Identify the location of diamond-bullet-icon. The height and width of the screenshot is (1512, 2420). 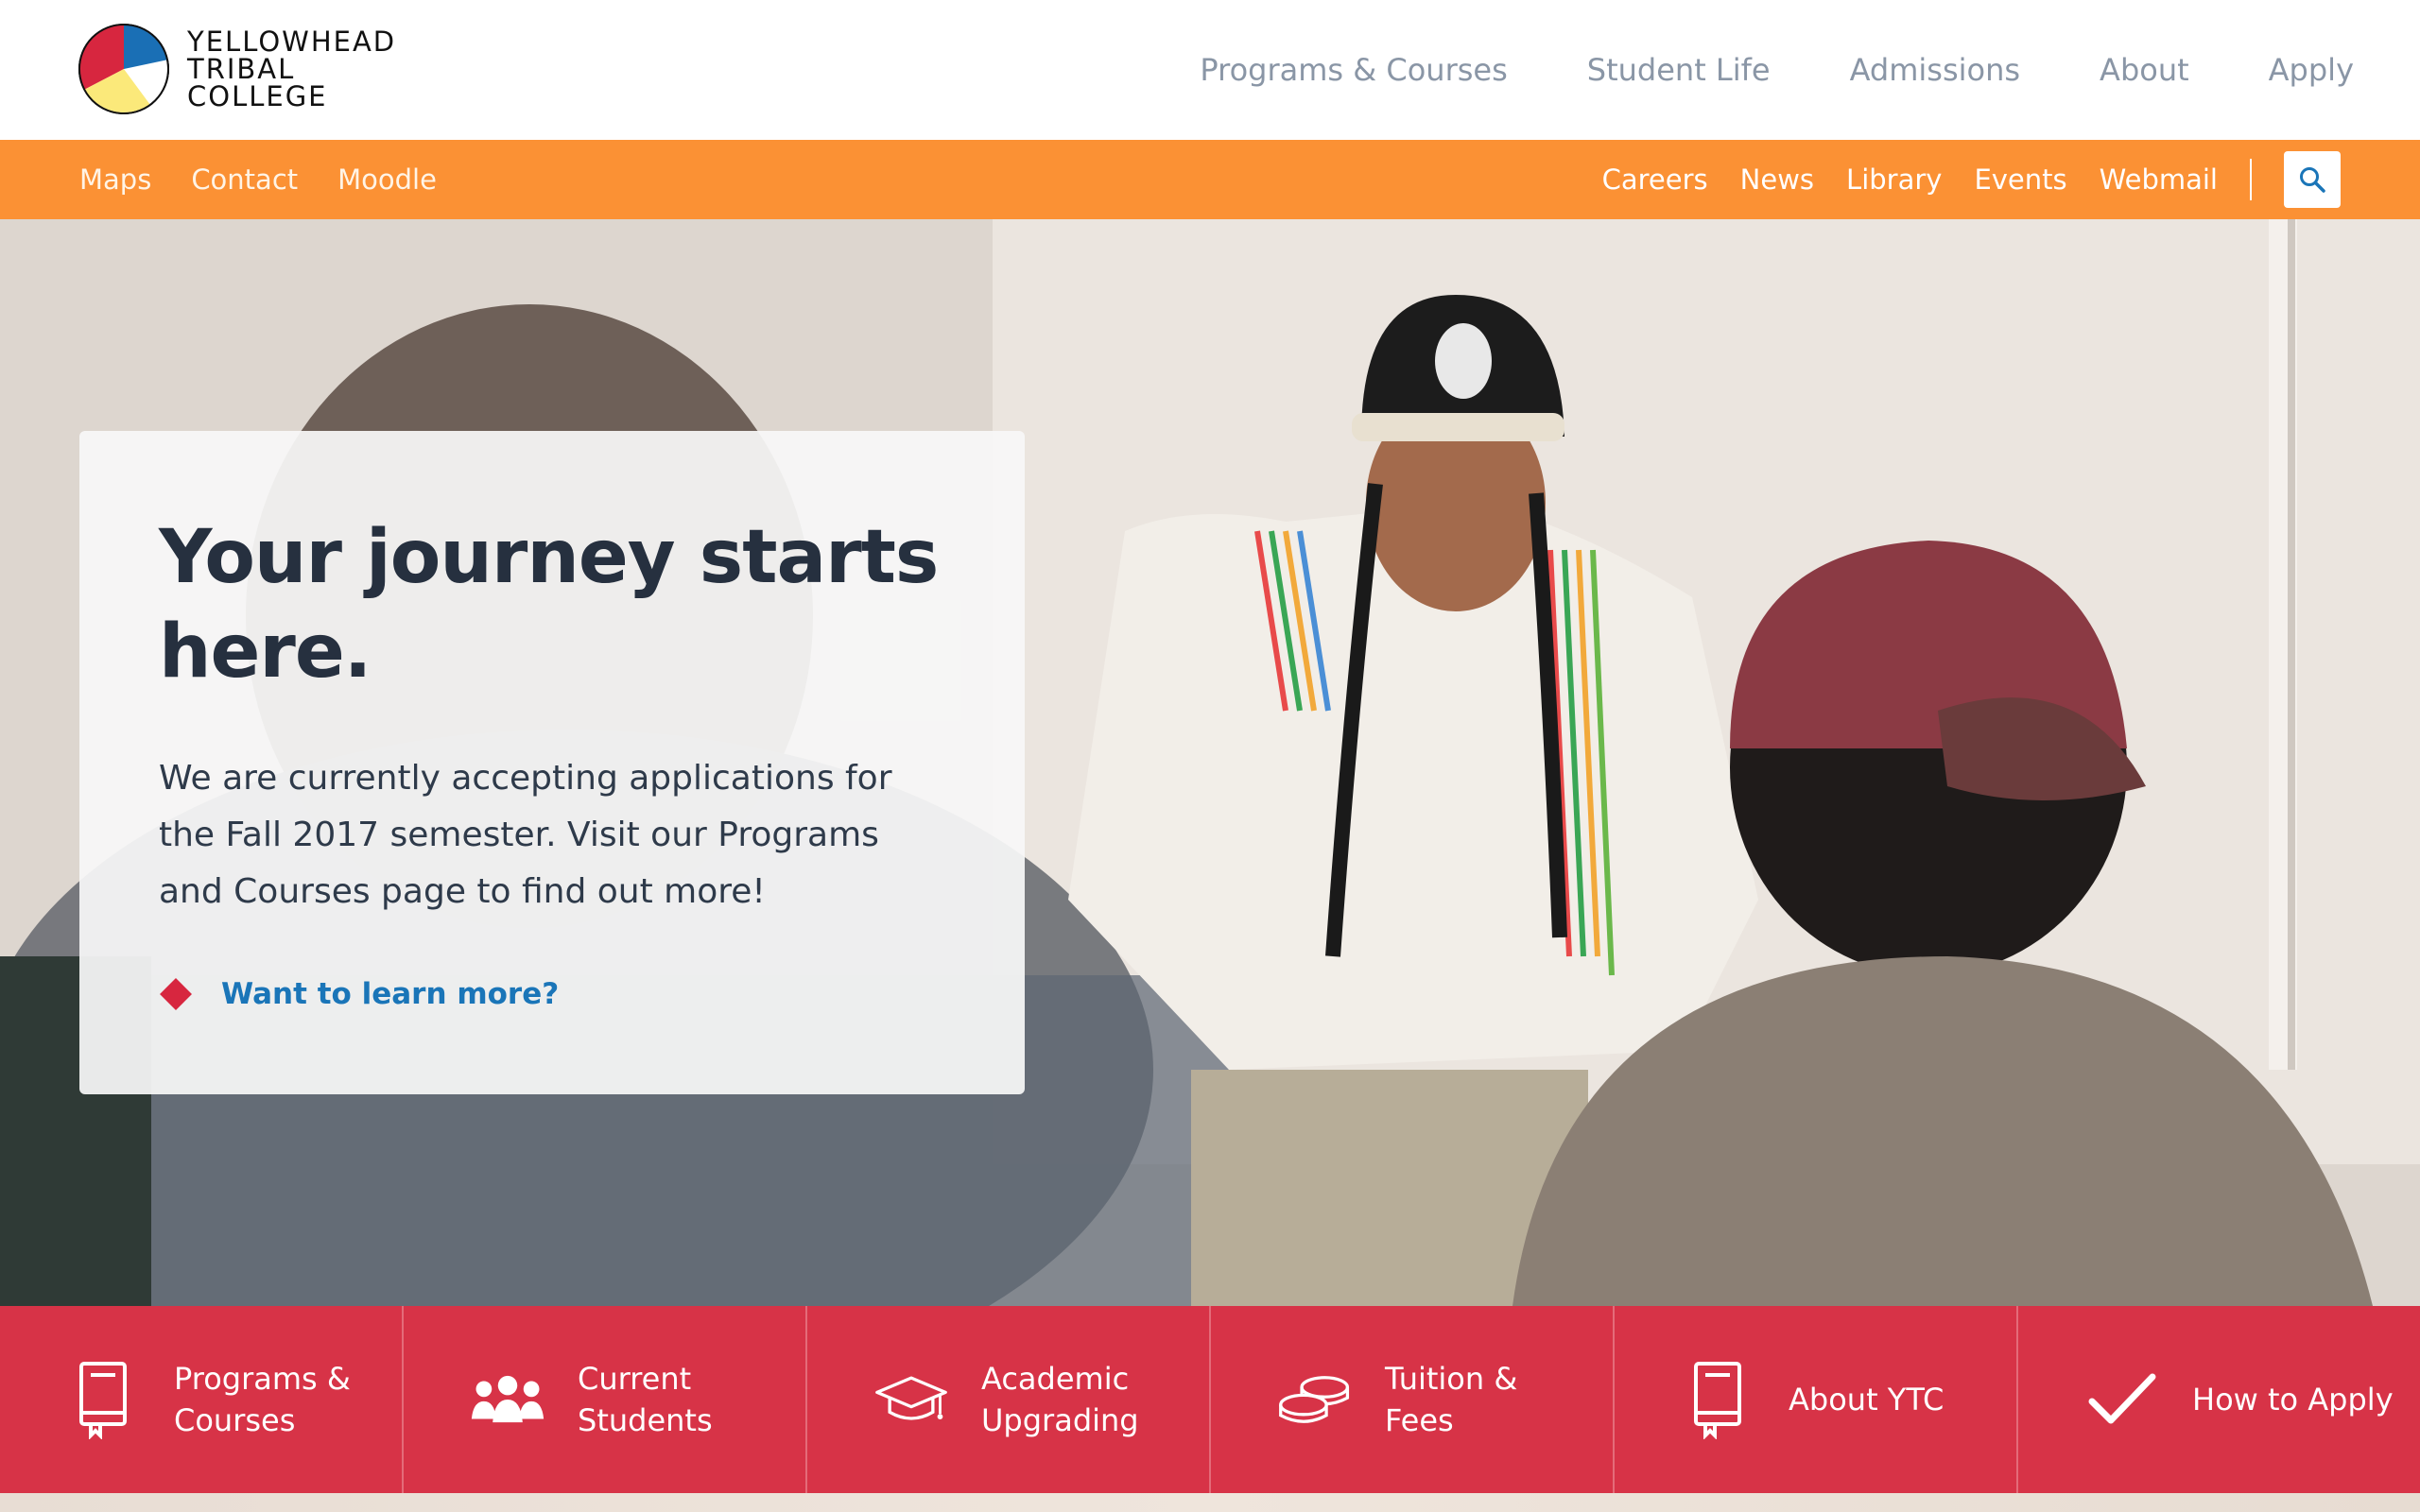
(176, 994).